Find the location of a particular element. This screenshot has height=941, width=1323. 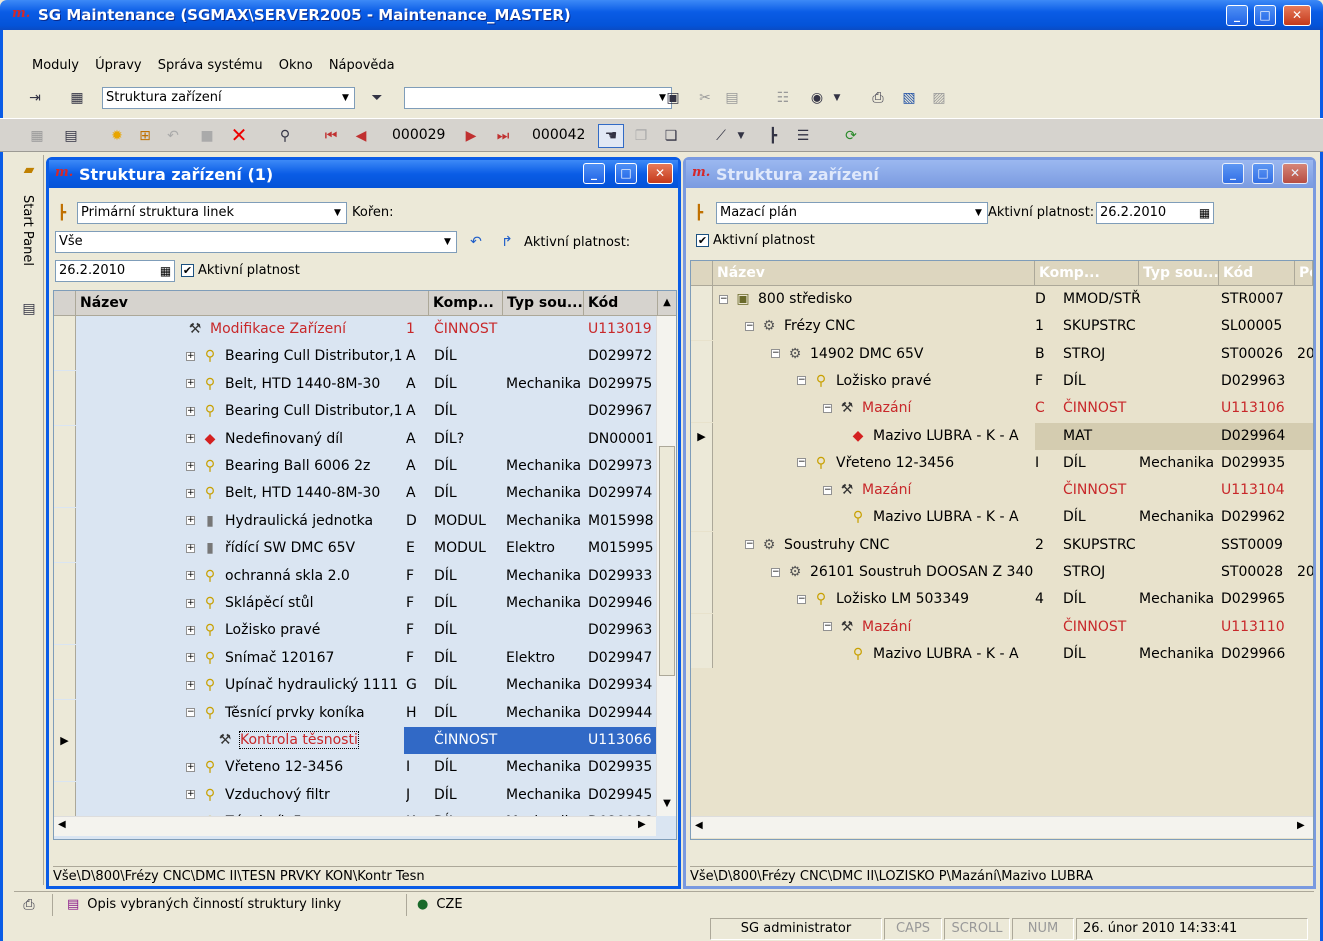

table-icon: ▦ is located at coordinates (37, 136).